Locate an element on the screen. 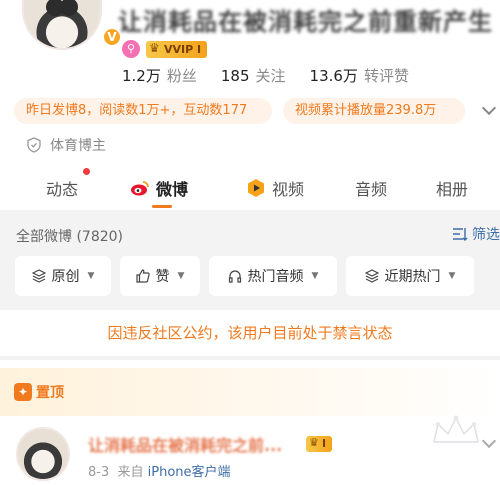  profile-avatar: V is located at coordinates (69, 27).